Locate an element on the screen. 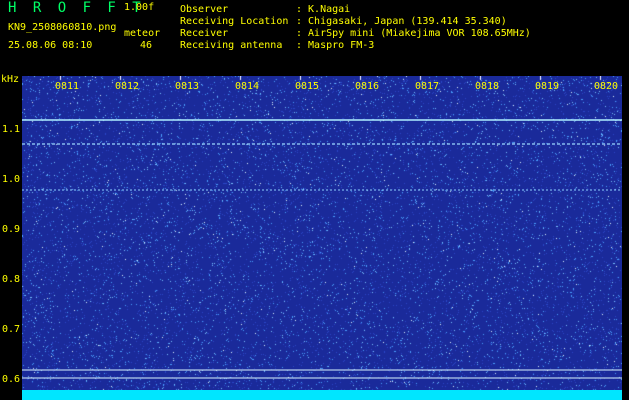  x-tick-label: 0814 is located at coordinates (247, 86).